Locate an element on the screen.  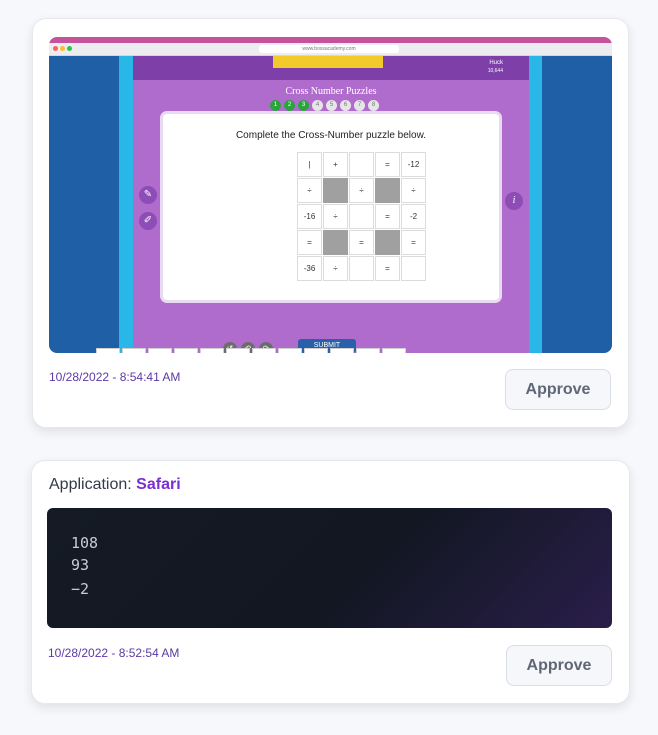
keystroke-log: 108 93 −2 is located at coordinates (329, 568).